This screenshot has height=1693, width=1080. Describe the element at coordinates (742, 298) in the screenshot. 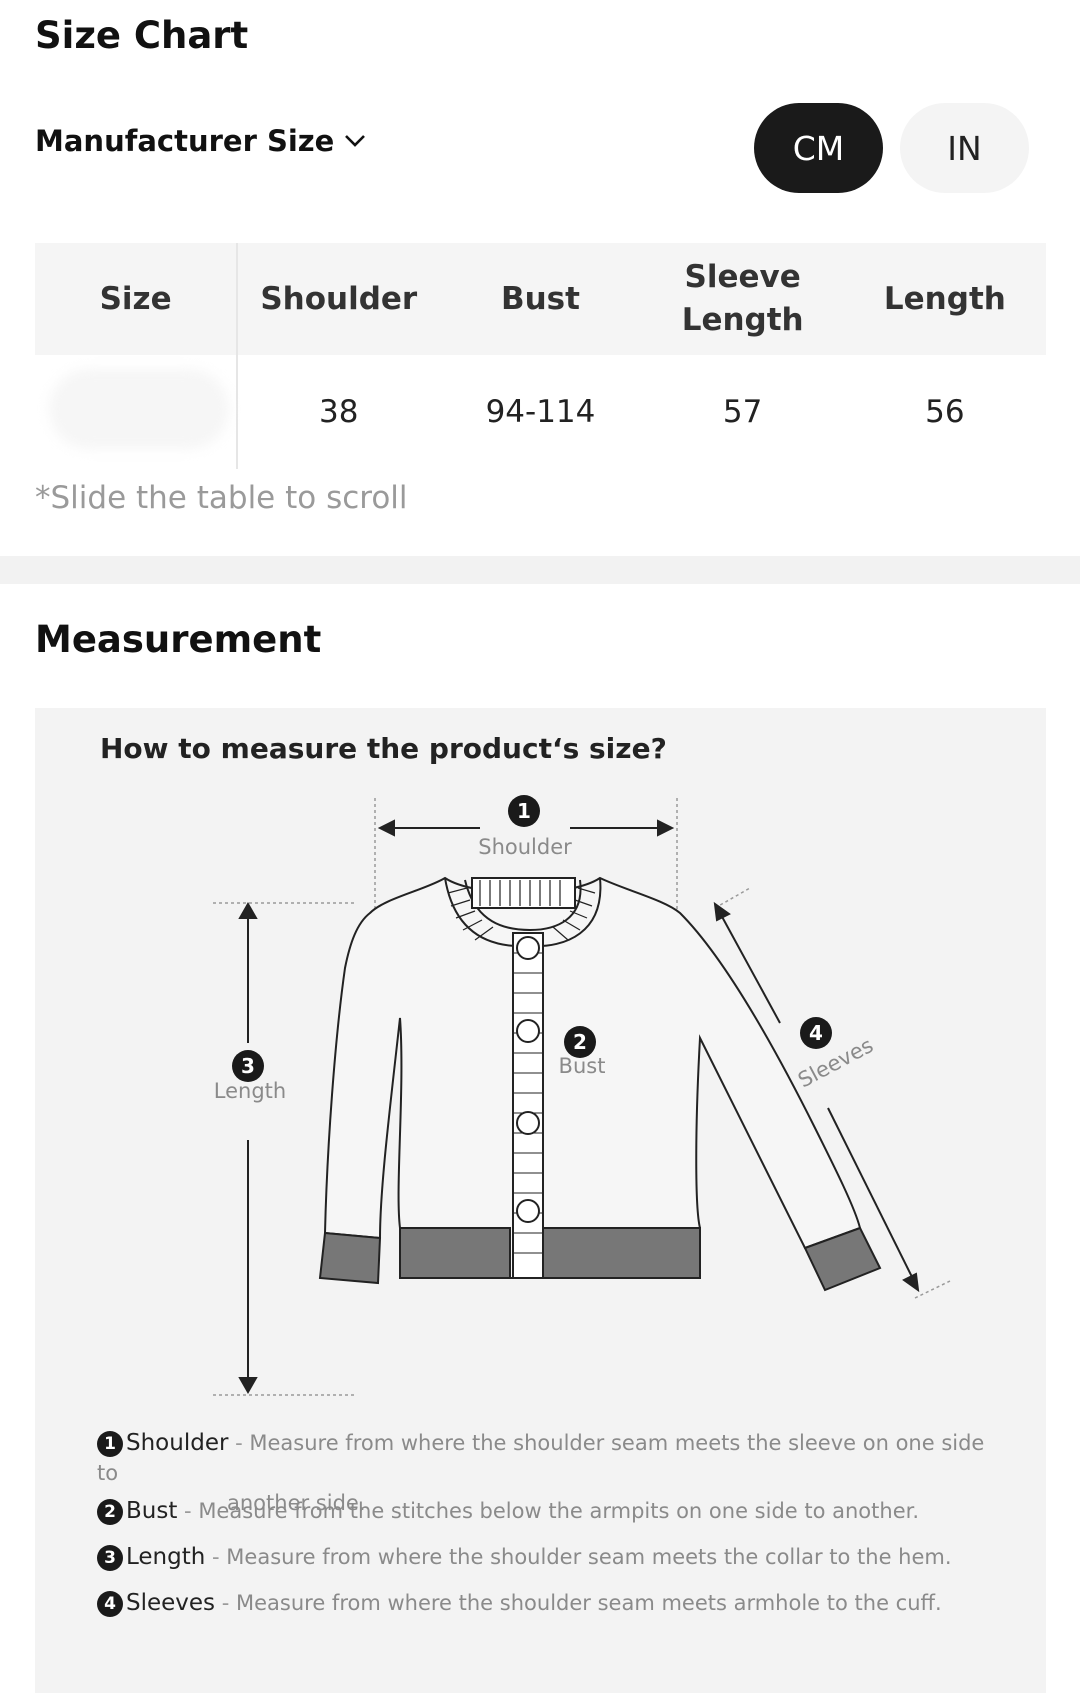

I see `column-header-sleeve-length: Sleeve Length` at that location.